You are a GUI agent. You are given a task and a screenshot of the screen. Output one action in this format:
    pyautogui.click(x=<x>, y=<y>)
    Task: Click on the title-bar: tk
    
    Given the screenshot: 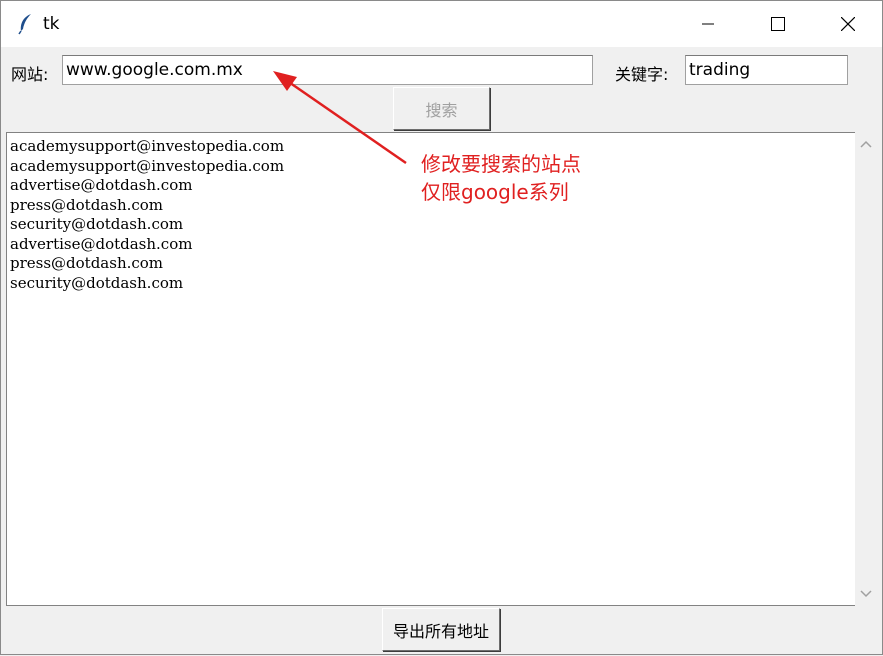 What is the action you would take?
    pyautogui.click(x=441, y=24)
    